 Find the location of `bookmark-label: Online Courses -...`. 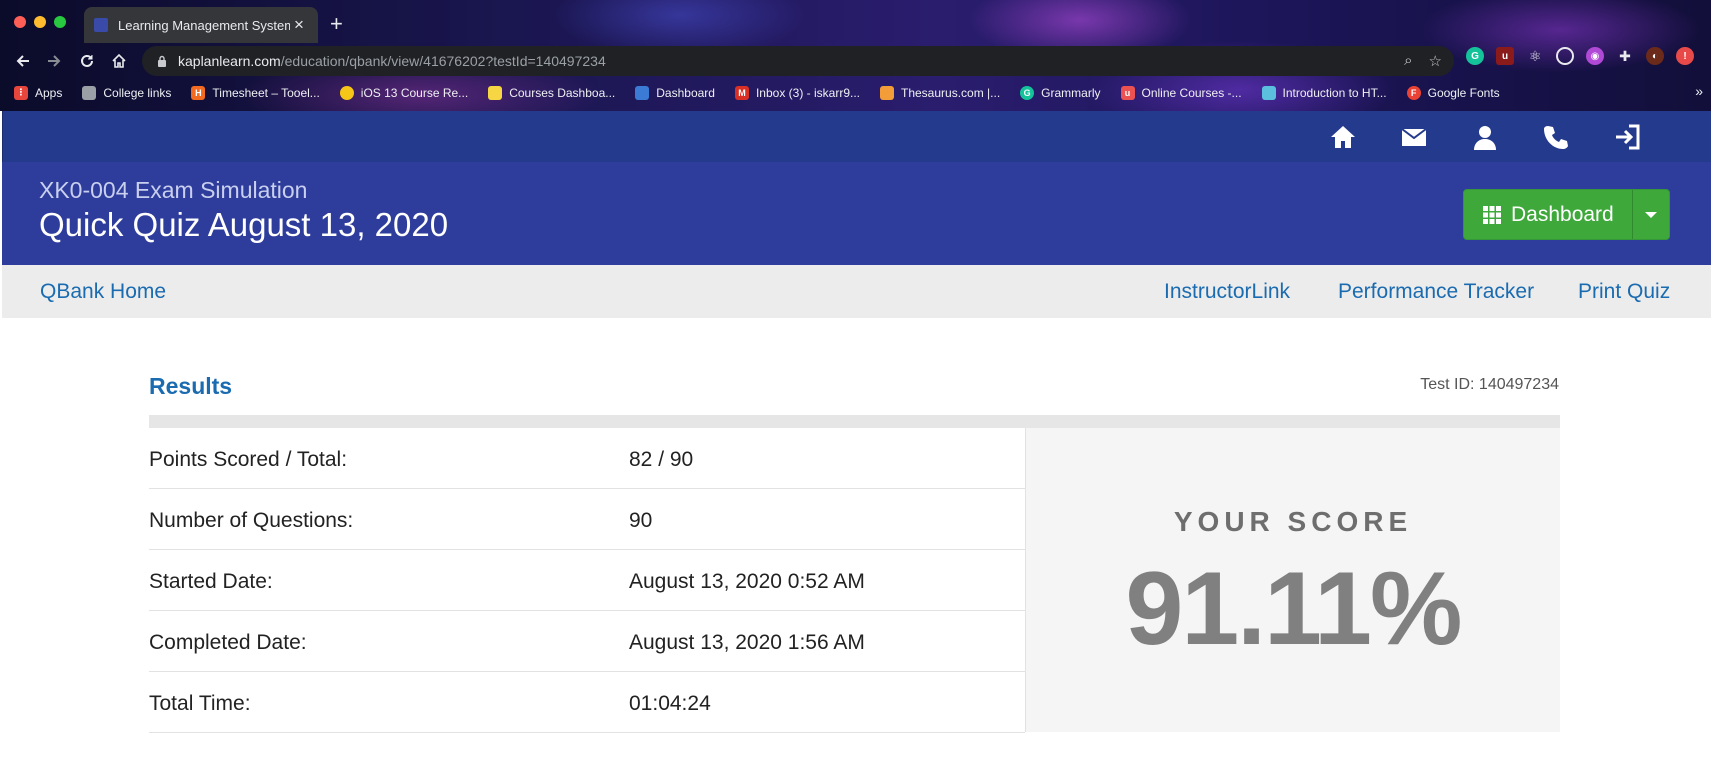

bookmark-label: Online Courses -... is located at coordinates (1191, 92).